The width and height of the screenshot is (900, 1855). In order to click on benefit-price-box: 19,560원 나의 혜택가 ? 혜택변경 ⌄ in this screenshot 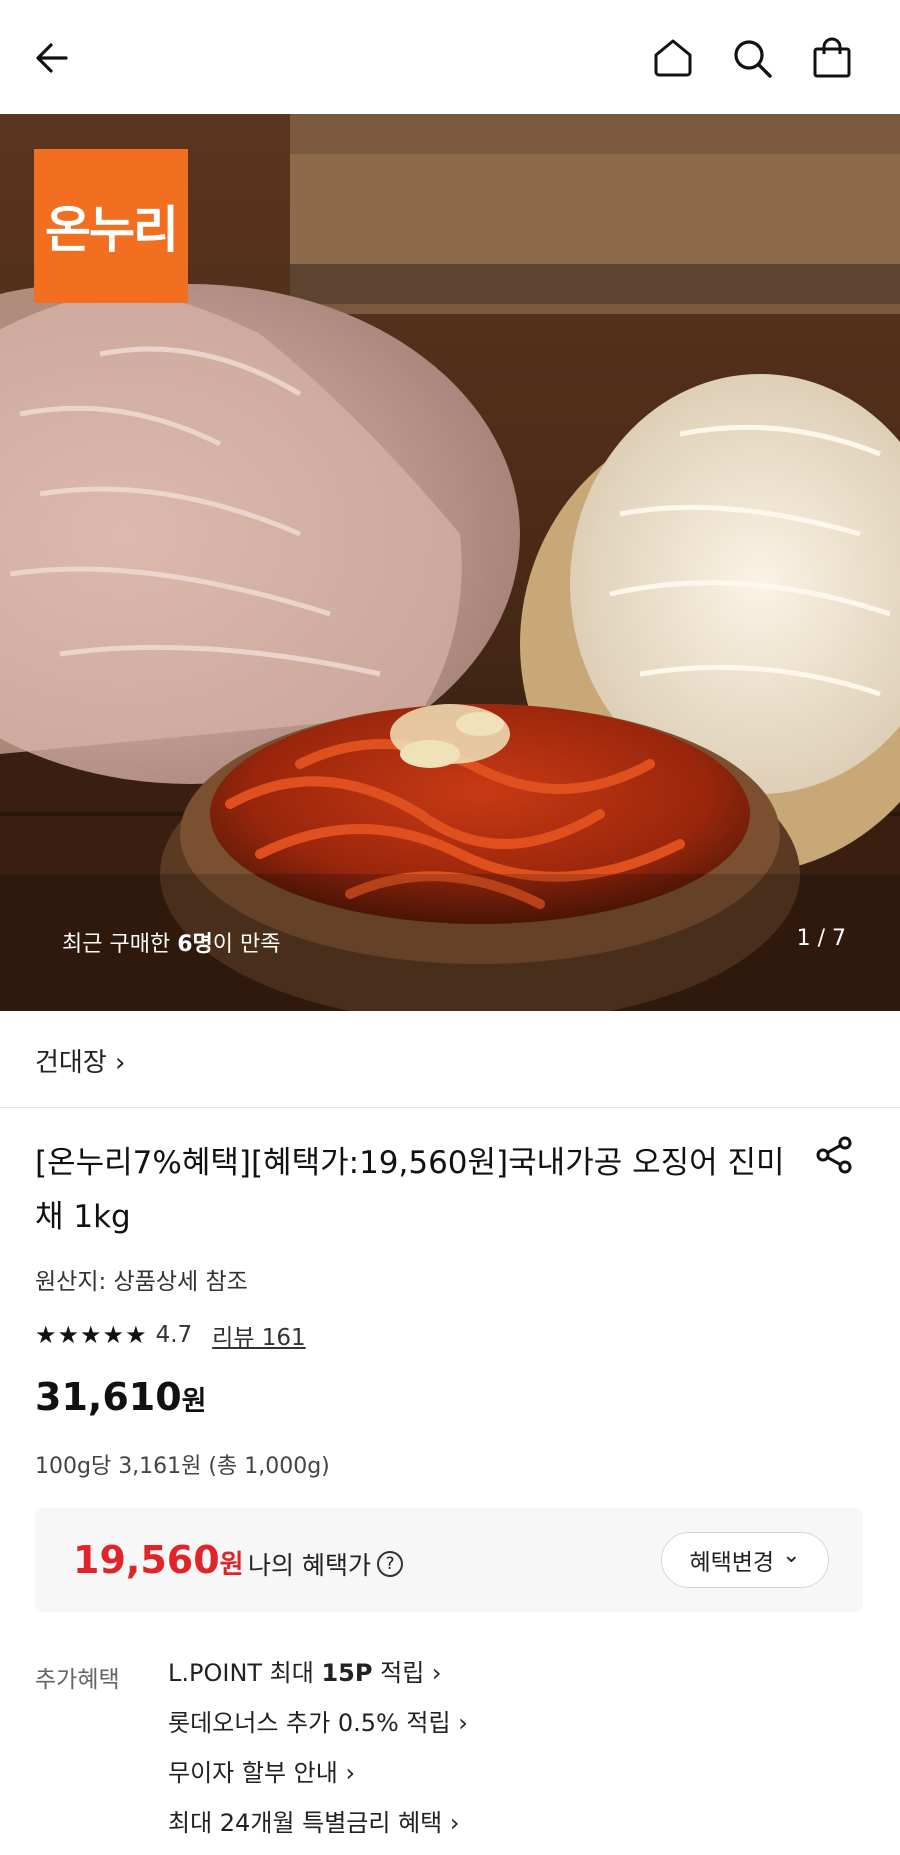, I will do `click(449, 1560)`.